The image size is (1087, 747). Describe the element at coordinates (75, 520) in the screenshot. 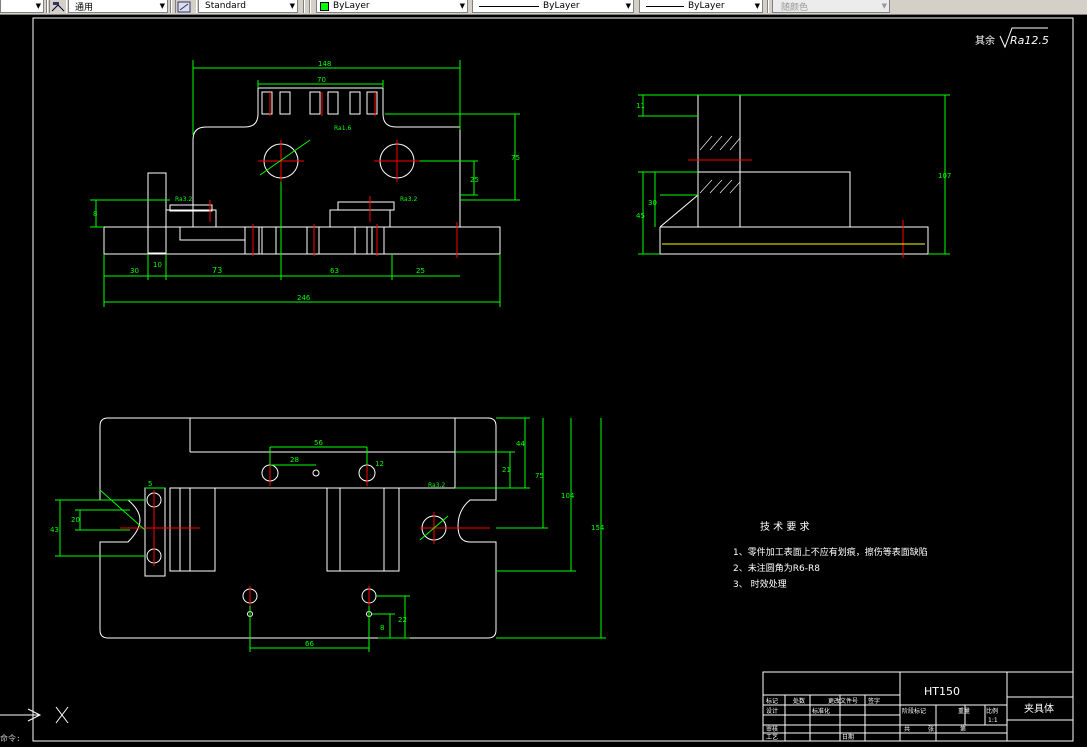

I see `dim-text: 20` at that location.